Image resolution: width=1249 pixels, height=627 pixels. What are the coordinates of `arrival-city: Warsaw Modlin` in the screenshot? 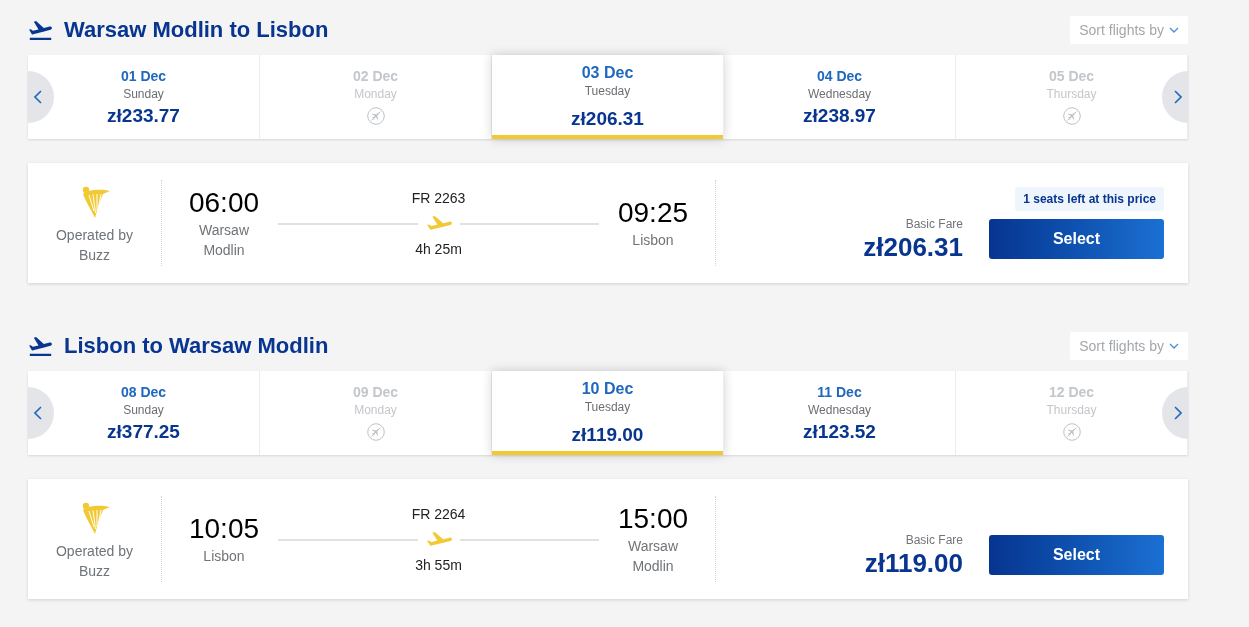 It's located at (652, 556).